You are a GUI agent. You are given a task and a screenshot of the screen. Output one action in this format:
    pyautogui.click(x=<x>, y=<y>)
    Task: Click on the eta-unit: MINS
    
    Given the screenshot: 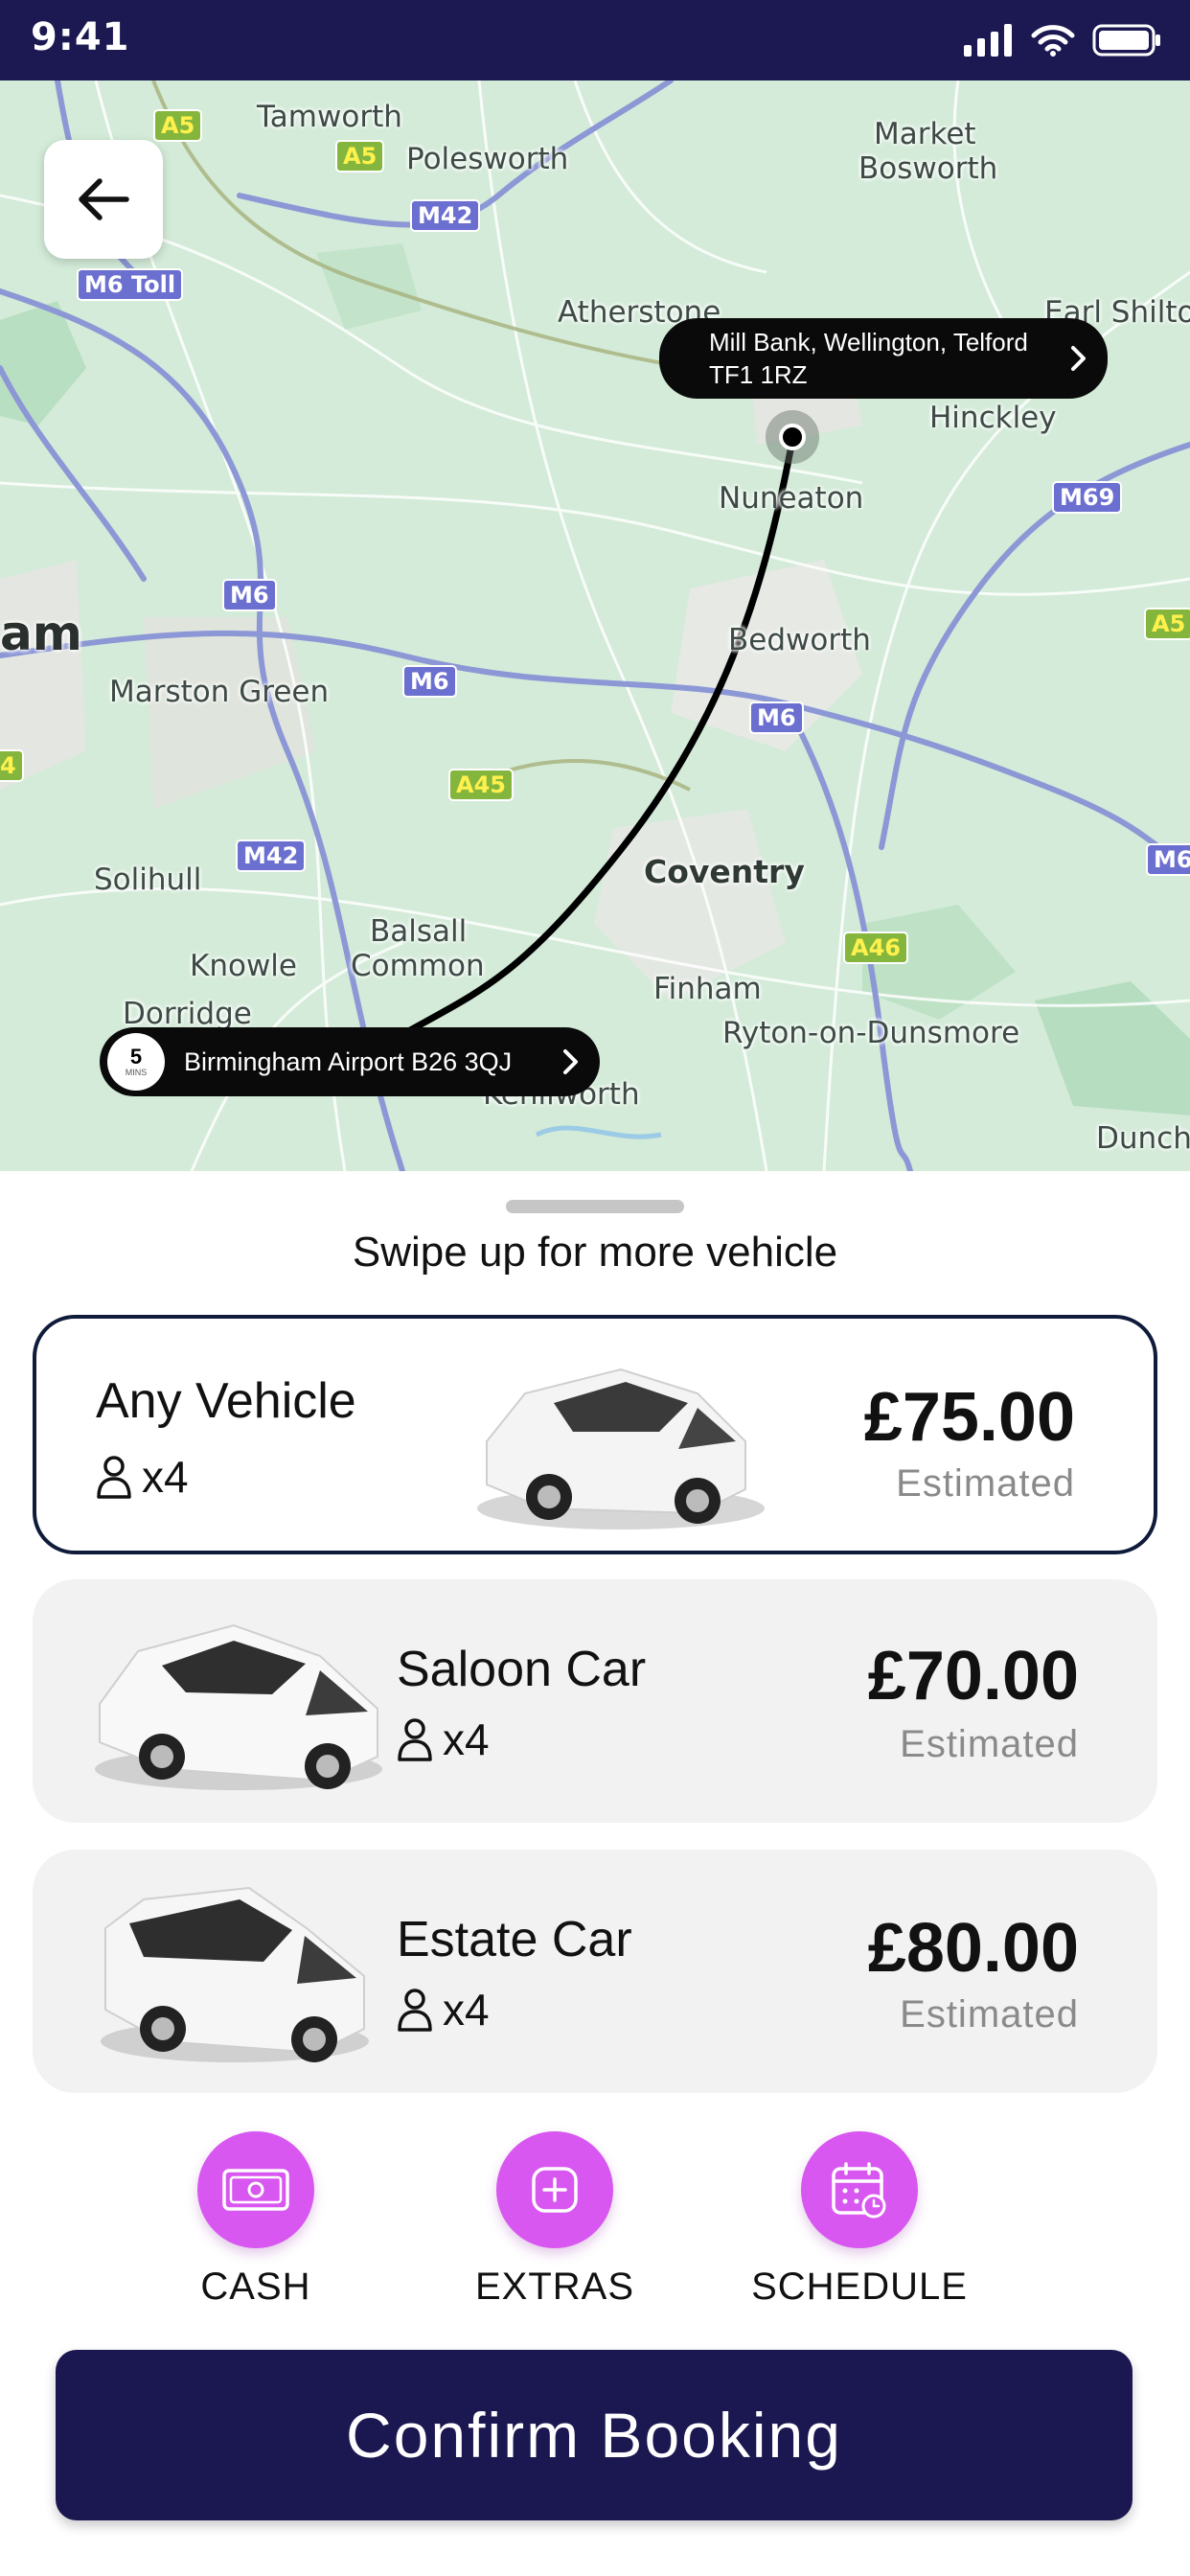 What is the action you would take?
    pyautogui.click(x=136, y=1072)
    